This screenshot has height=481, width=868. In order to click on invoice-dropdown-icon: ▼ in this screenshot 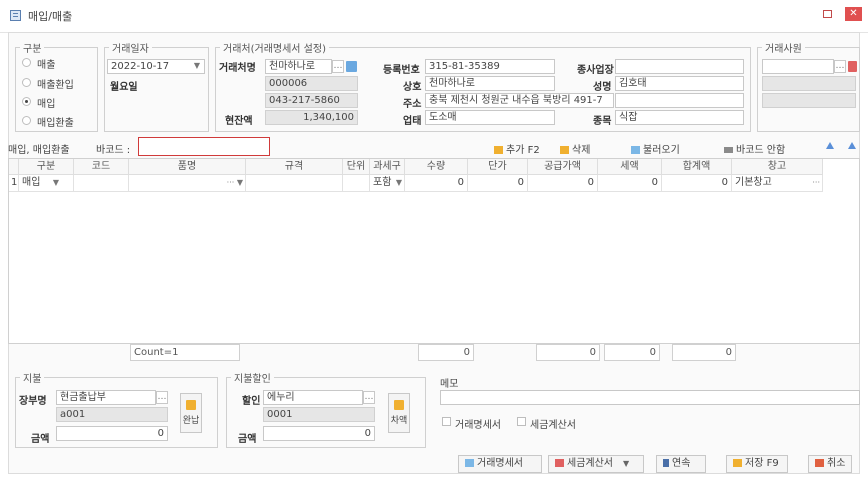, I will do `click(626, 463)`.